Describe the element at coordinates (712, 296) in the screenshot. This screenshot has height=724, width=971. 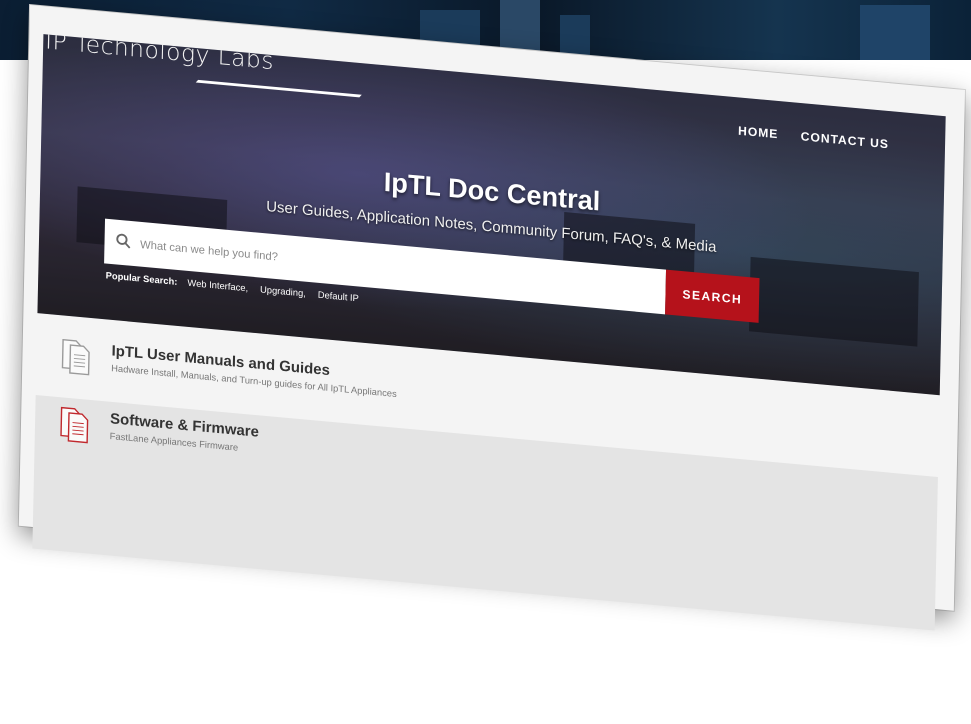
I see `search-button: SEARCH` at that location.